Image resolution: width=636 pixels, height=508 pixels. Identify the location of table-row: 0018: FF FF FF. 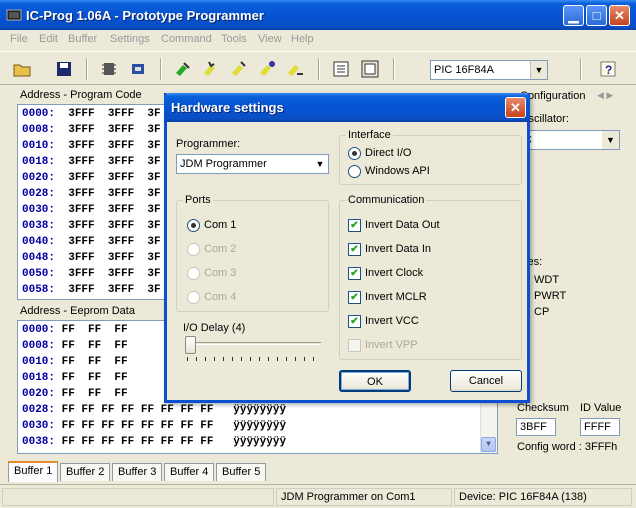
(75, 378).